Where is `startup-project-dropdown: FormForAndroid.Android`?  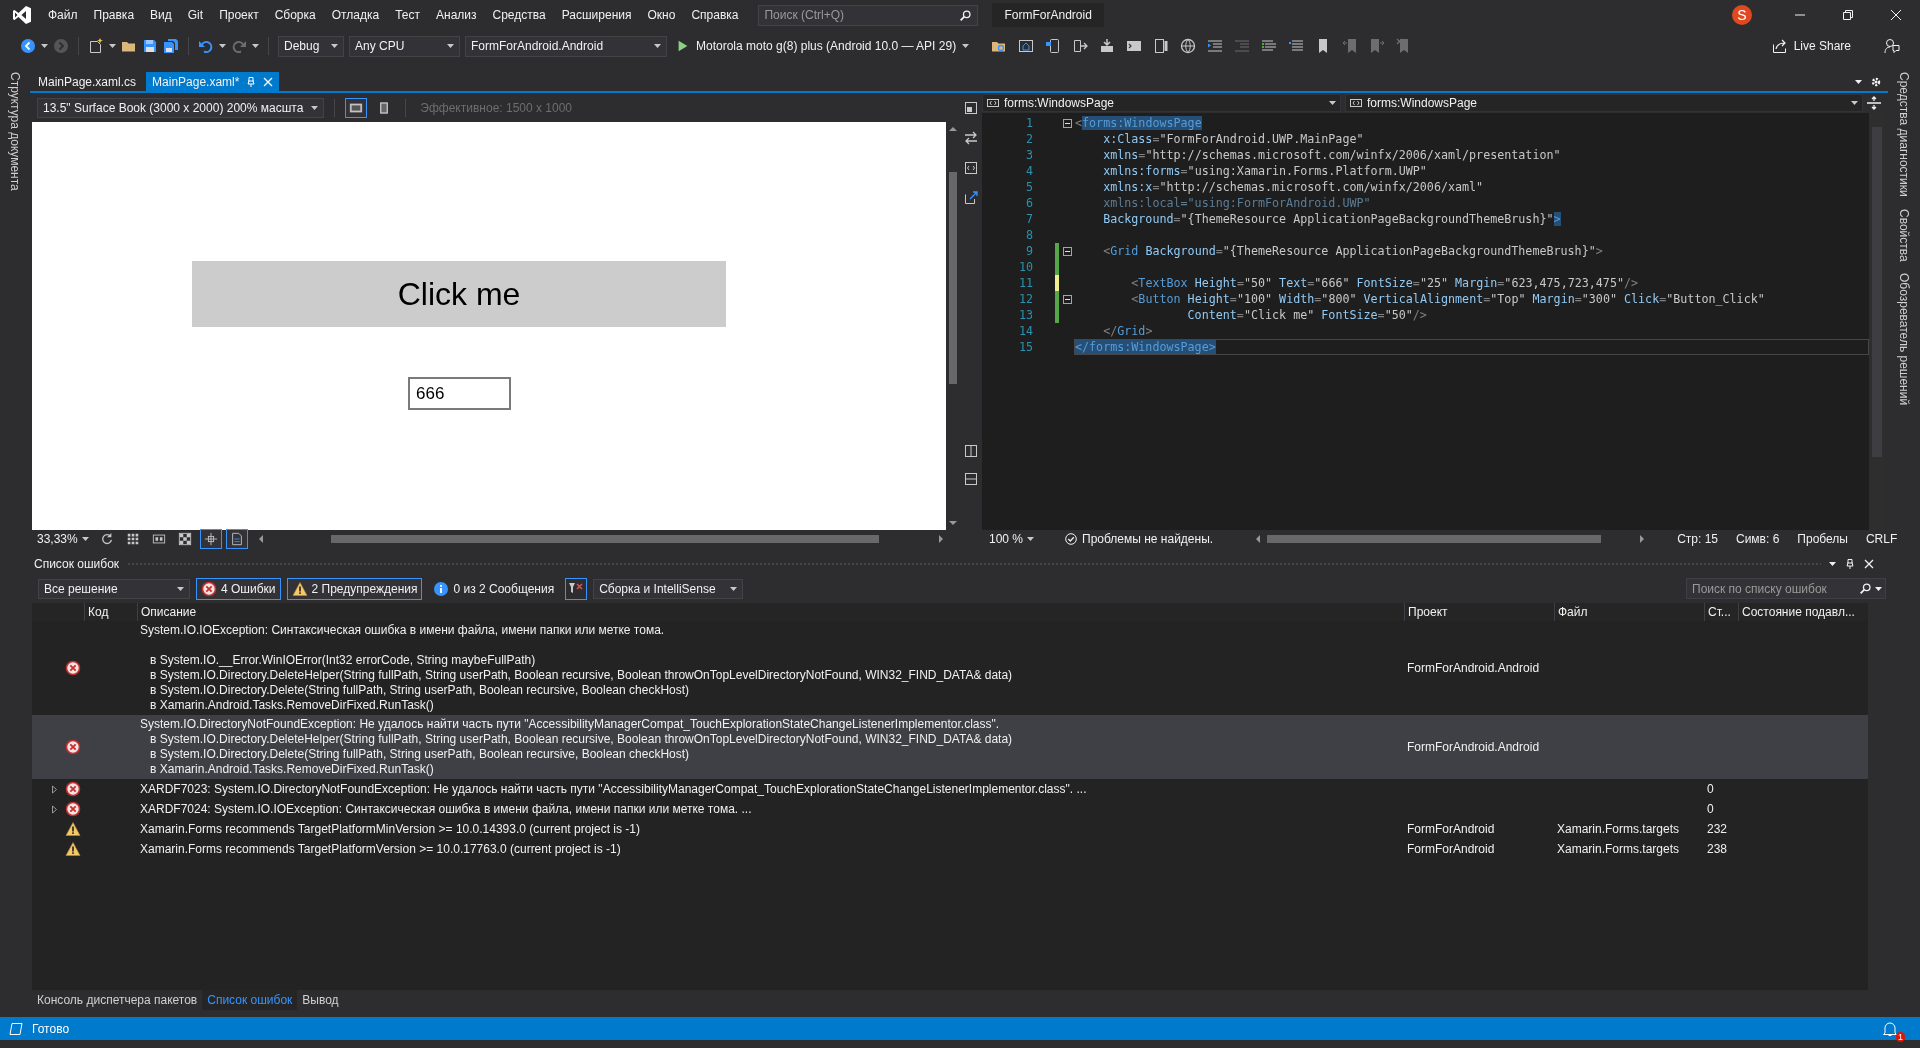
startup-project-dropdown: FormForAndroid.Android is located at coordinates (566, 46).